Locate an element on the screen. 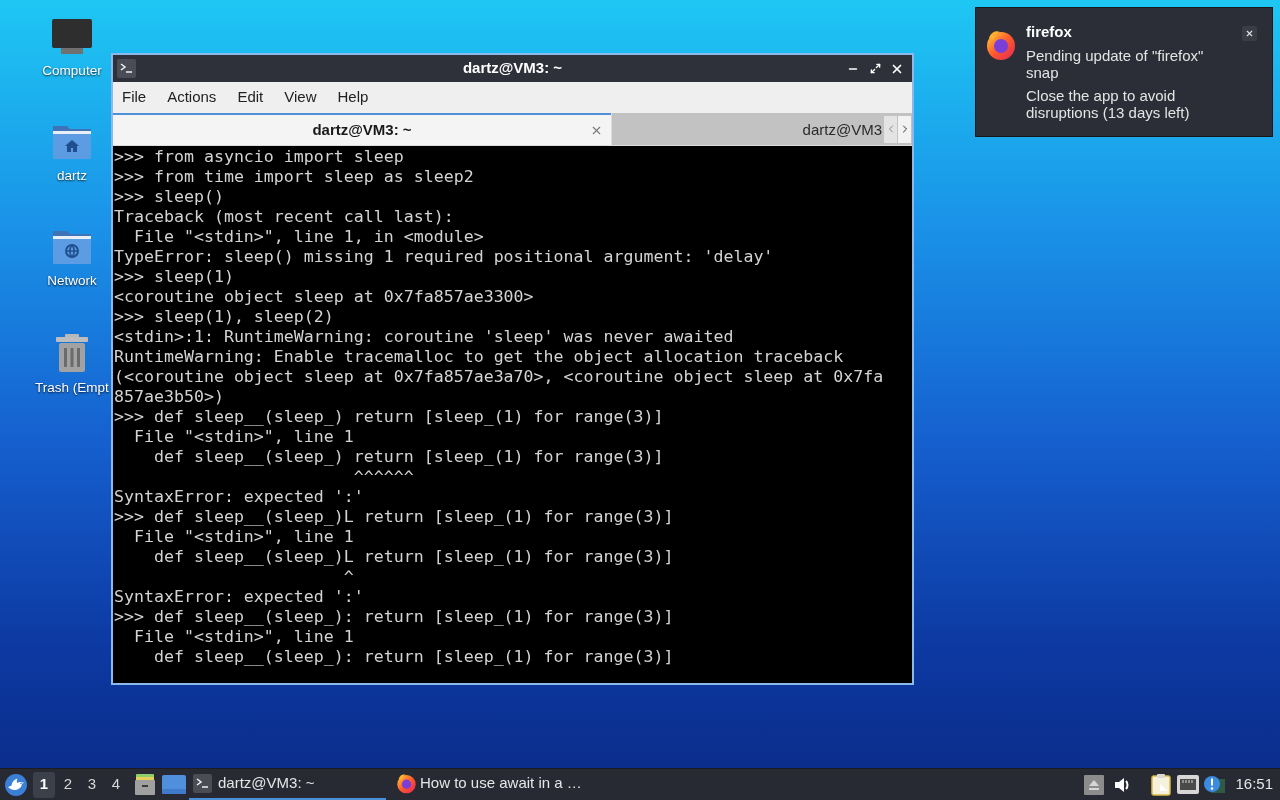  tab: dartz@VM3 is located at coordinates (748, 129).